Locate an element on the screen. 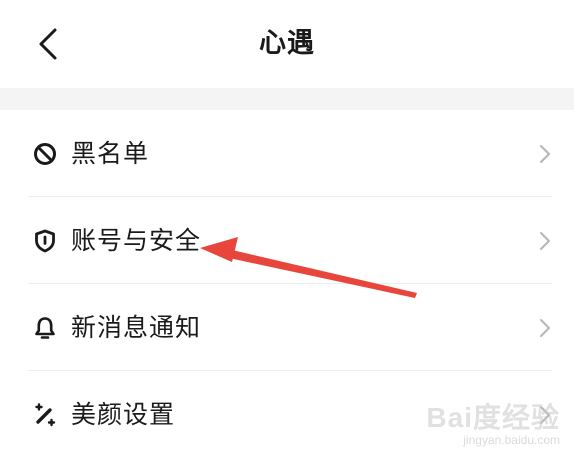 This screenshot has height=458, width=574. bell-icon is located at coordinates (45, 328).